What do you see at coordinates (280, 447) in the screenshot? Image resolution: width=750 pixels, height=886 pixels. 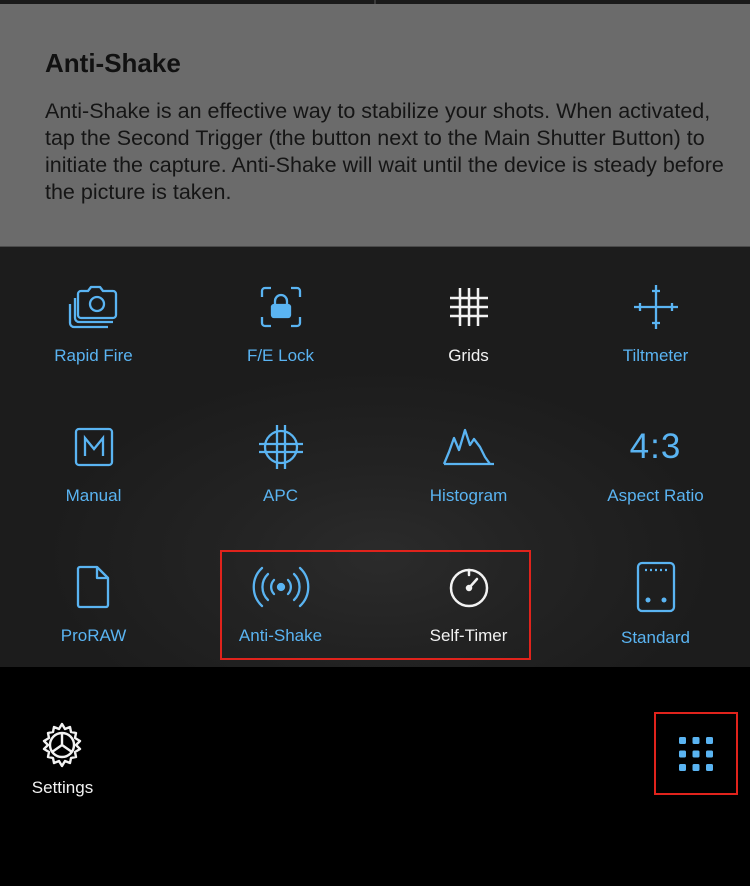 I see `apc-icon` at bounding box center [280, 447].